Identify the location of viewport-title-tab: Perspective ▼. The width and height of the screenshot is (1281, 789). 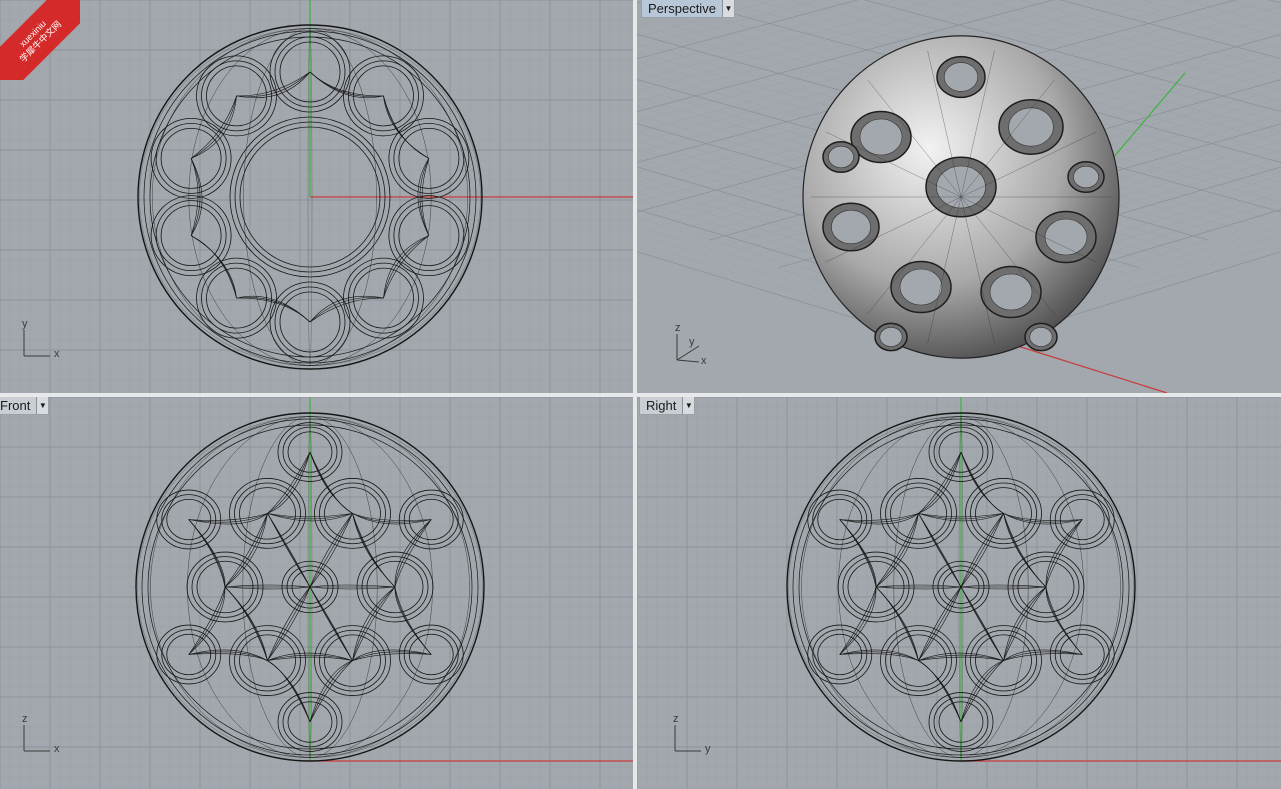
(688, 9).